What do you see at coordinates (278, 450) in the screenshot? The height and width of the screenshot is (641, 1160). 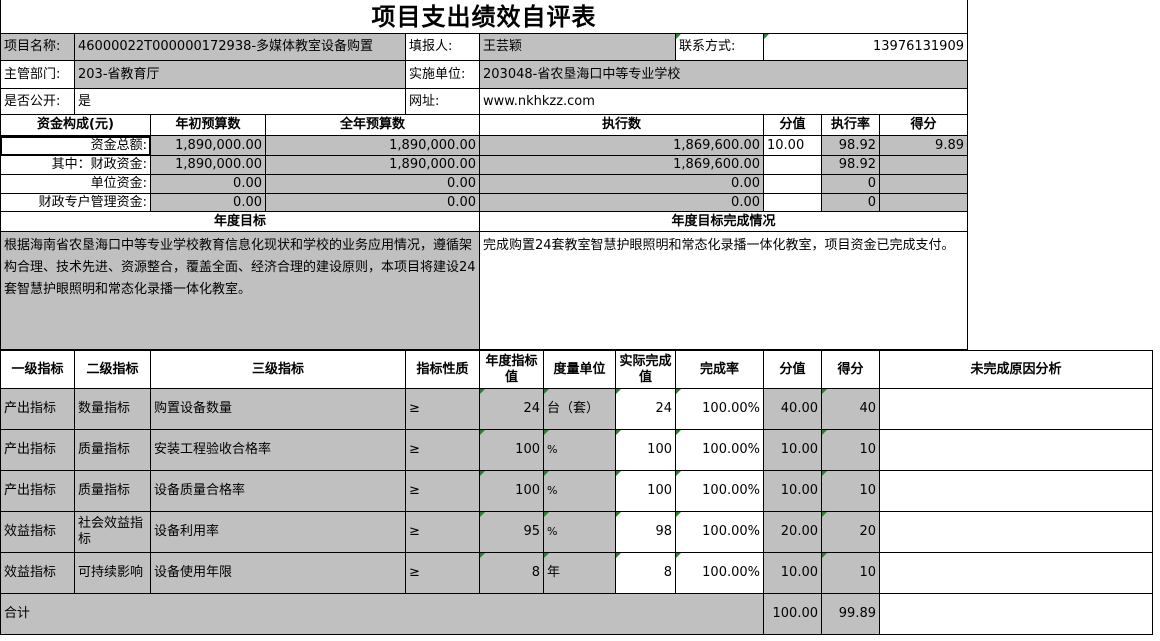 I see `ind-level3: 安装工程验收合格率` at bounding box center [278, 450].